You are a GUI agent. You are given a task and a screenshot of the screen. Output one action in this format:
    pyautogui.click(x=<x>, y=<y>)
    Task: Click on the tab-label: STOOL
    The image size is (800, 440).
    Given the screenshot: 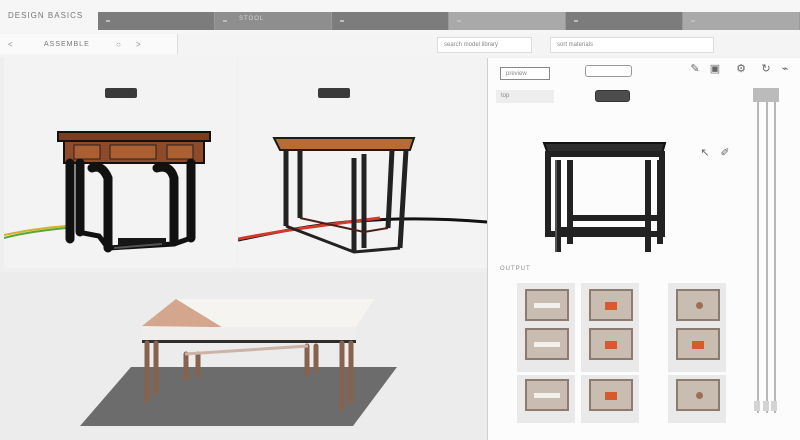 What is the action you would take?
    pyautogui.click(x=252, y=19)
    